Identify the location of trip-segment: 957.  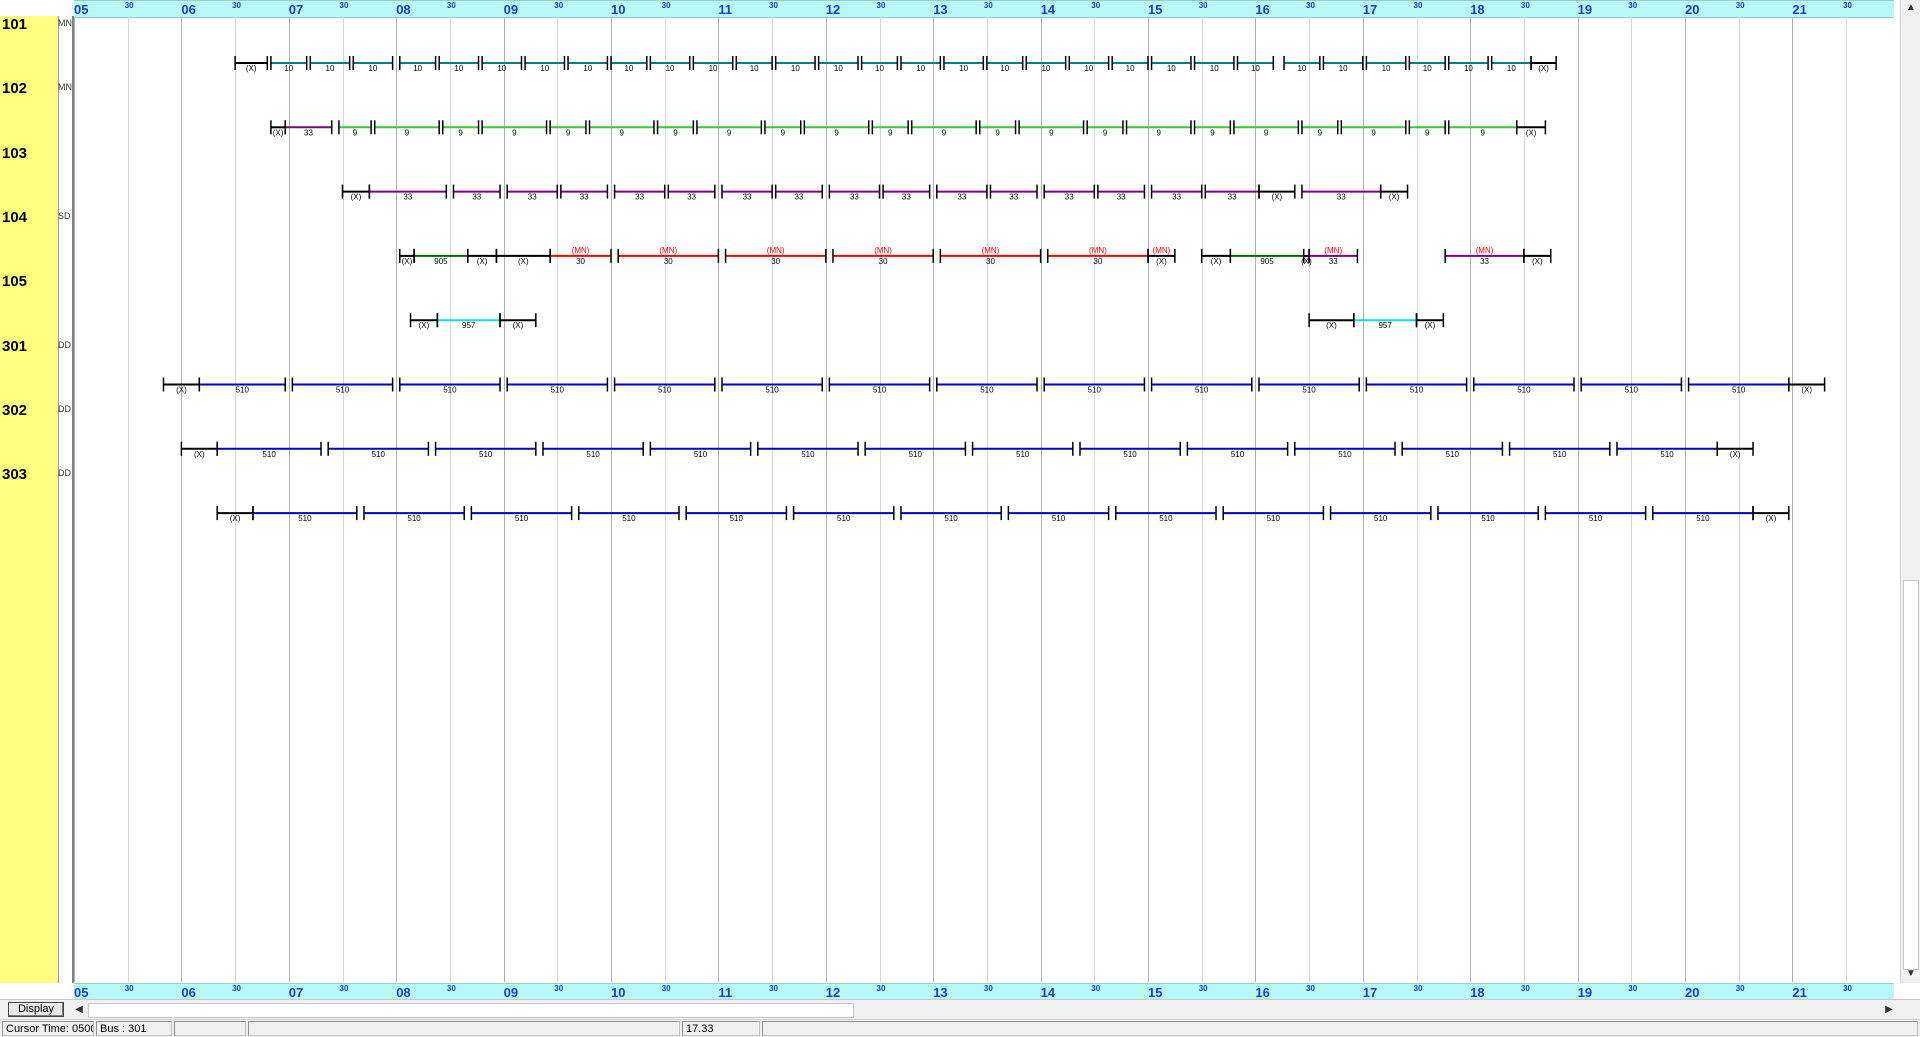
(468, 321).